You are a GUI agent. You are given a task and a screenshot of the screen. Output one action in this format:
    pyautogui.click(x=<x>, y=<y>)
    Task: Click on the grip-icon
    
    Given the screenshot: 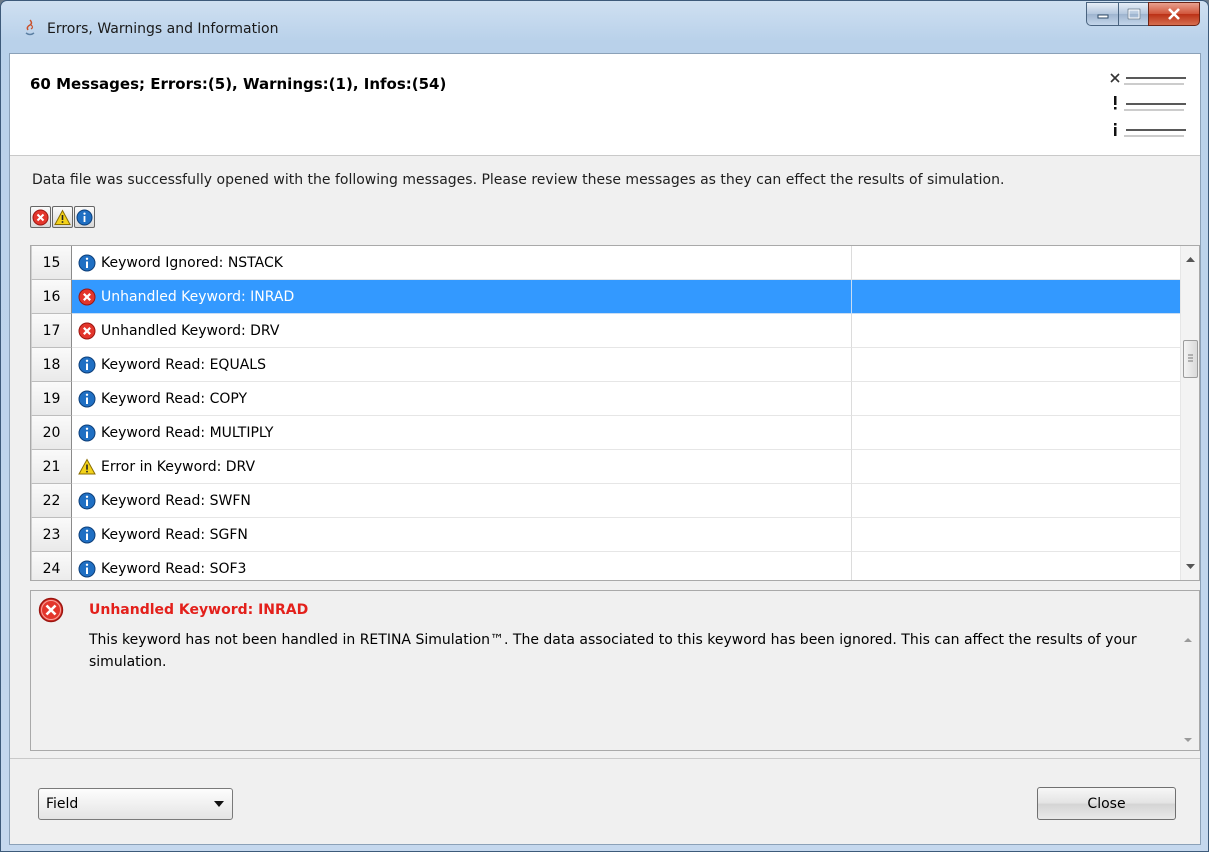 What is the action you would take?
    pyautogui.click(x=1190, y=358)
    